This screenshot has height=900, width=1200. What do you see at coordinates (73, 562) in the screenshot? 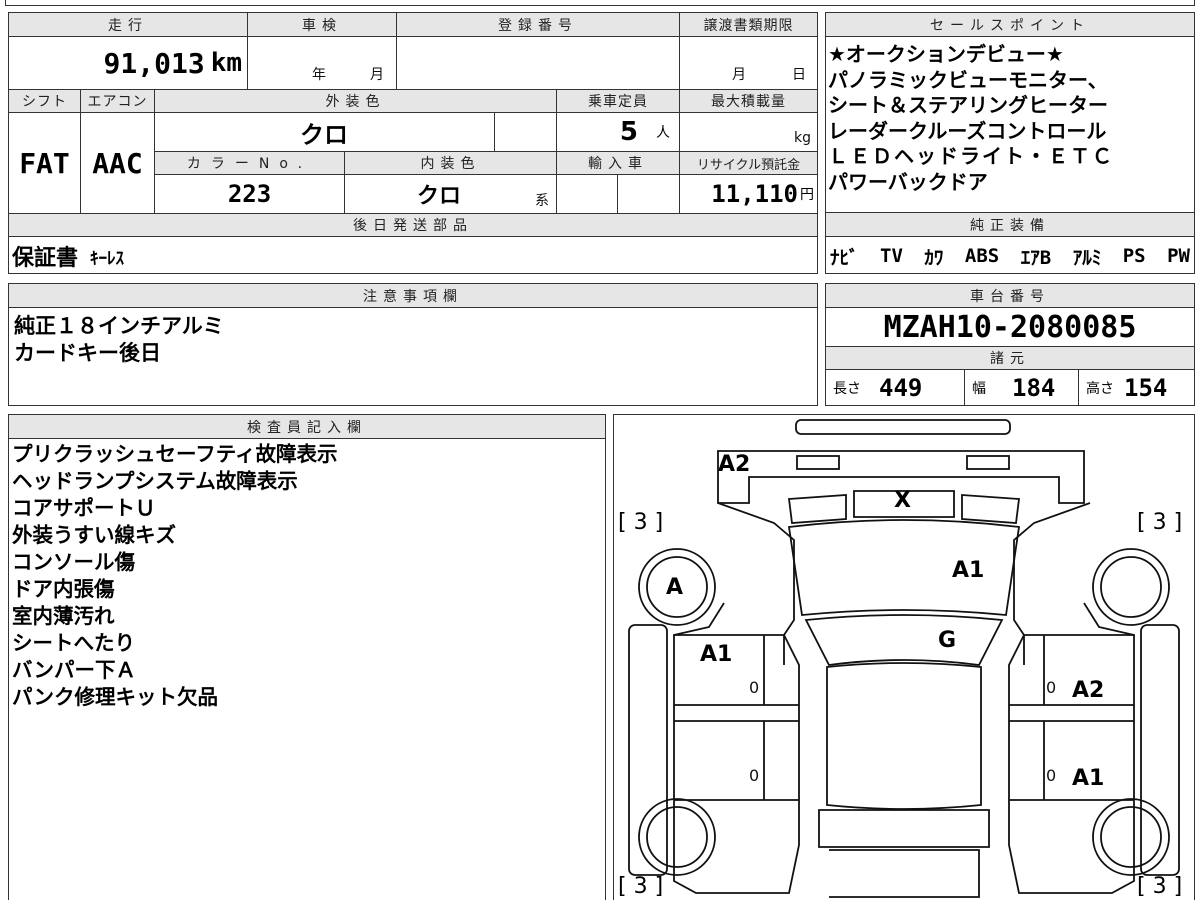
I see `inspector-line: コンソール傷` at bounding box center [73, 562].